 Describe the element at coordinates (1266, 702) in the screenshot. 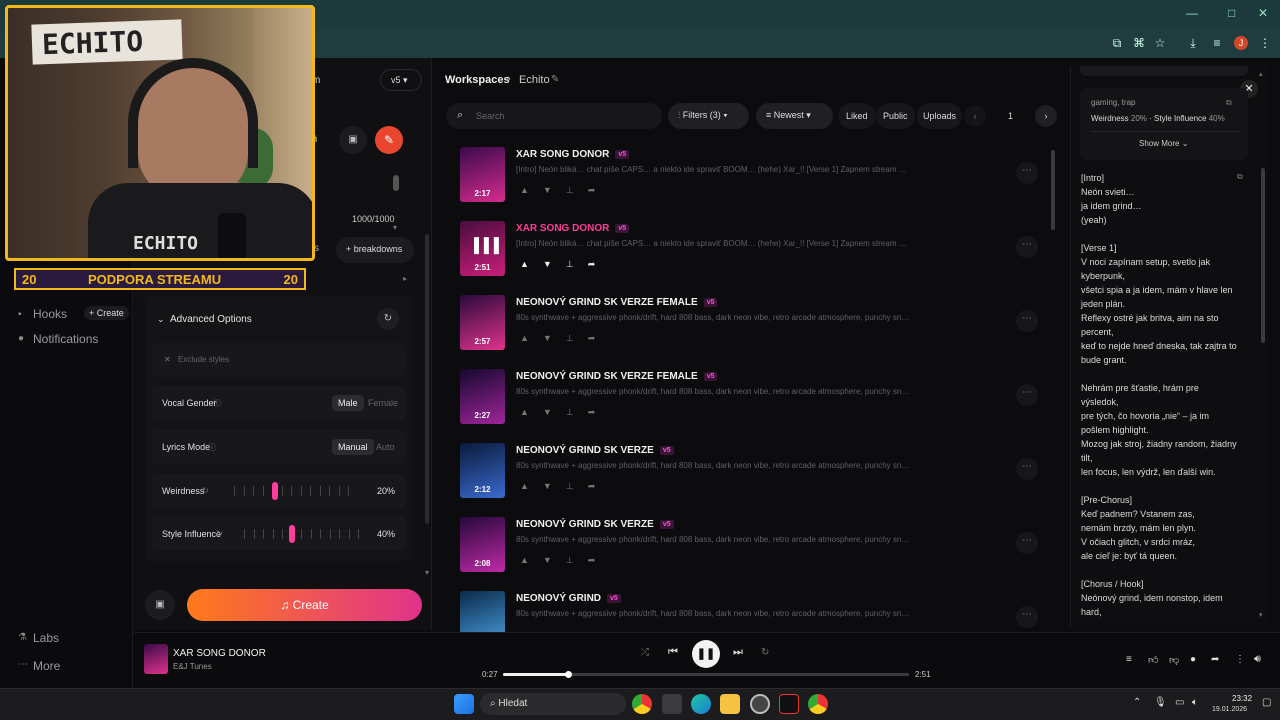

I see `notification-center-icon: ▢` at that location.